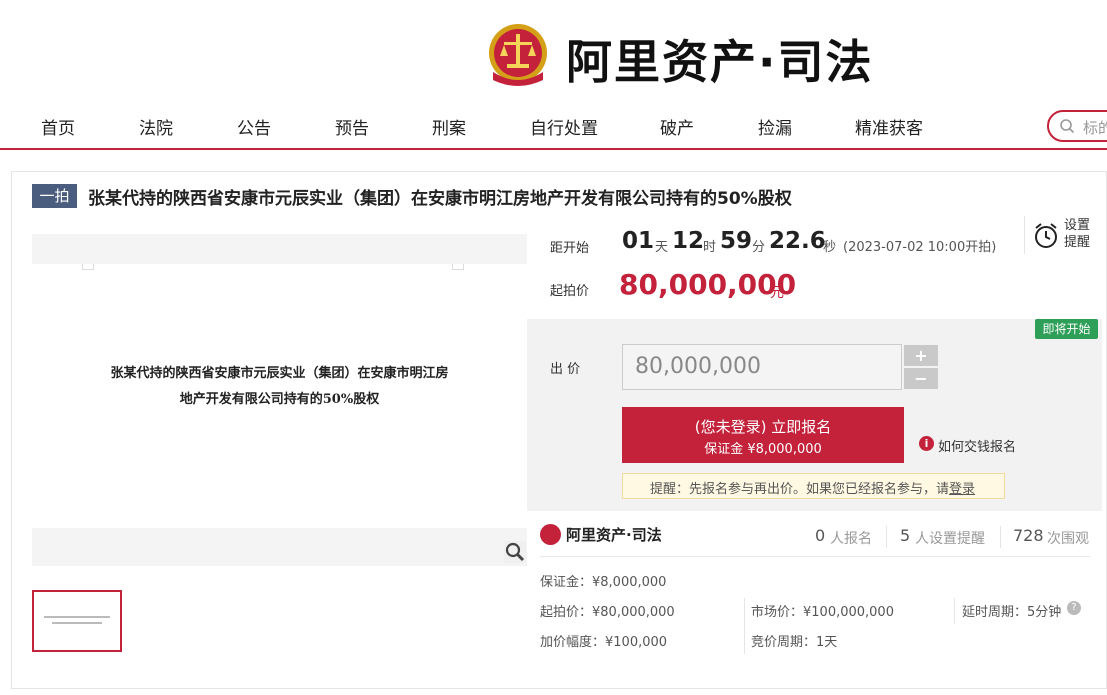 This screenshot has height=695, width=1107. Describe the element at coordinates (1066, 329) in the screenshot. I see `status-badge: 即将开始` at that location.